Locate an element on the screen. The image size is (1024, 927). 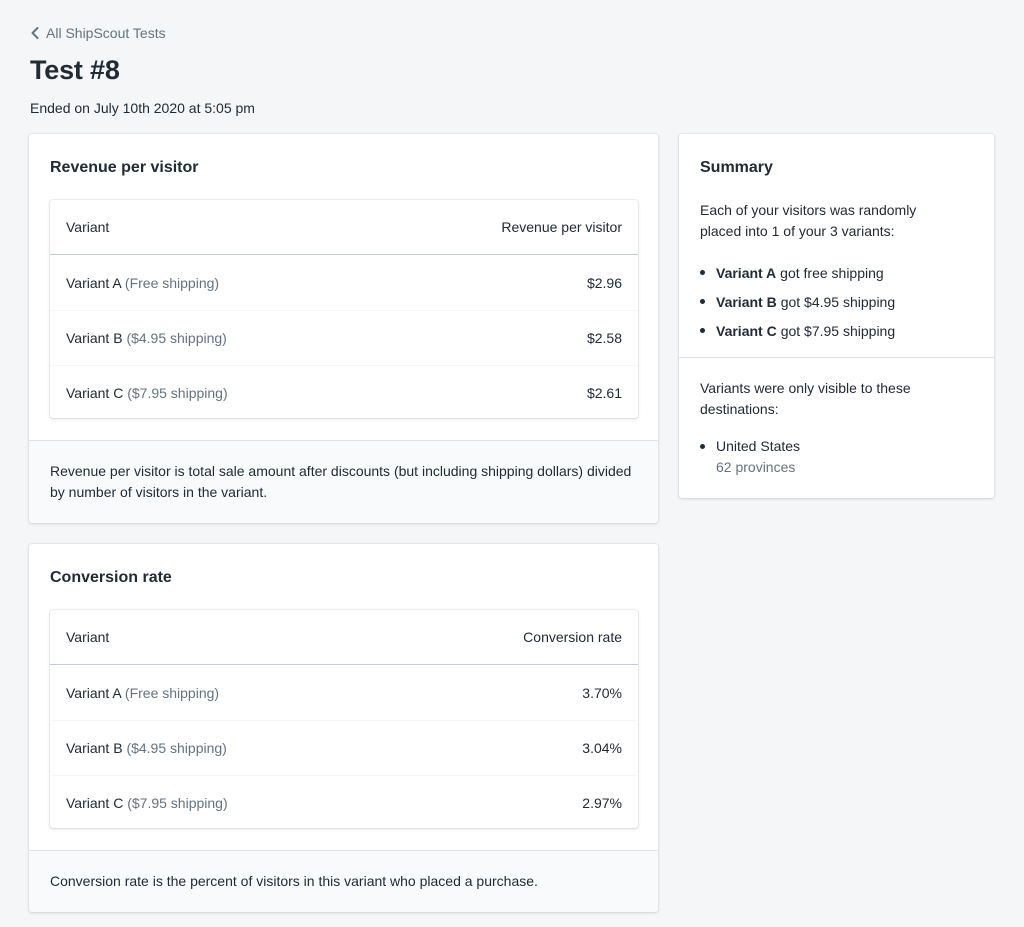
destination-list: United States 62 provinces is located at coordinates (750, 457).